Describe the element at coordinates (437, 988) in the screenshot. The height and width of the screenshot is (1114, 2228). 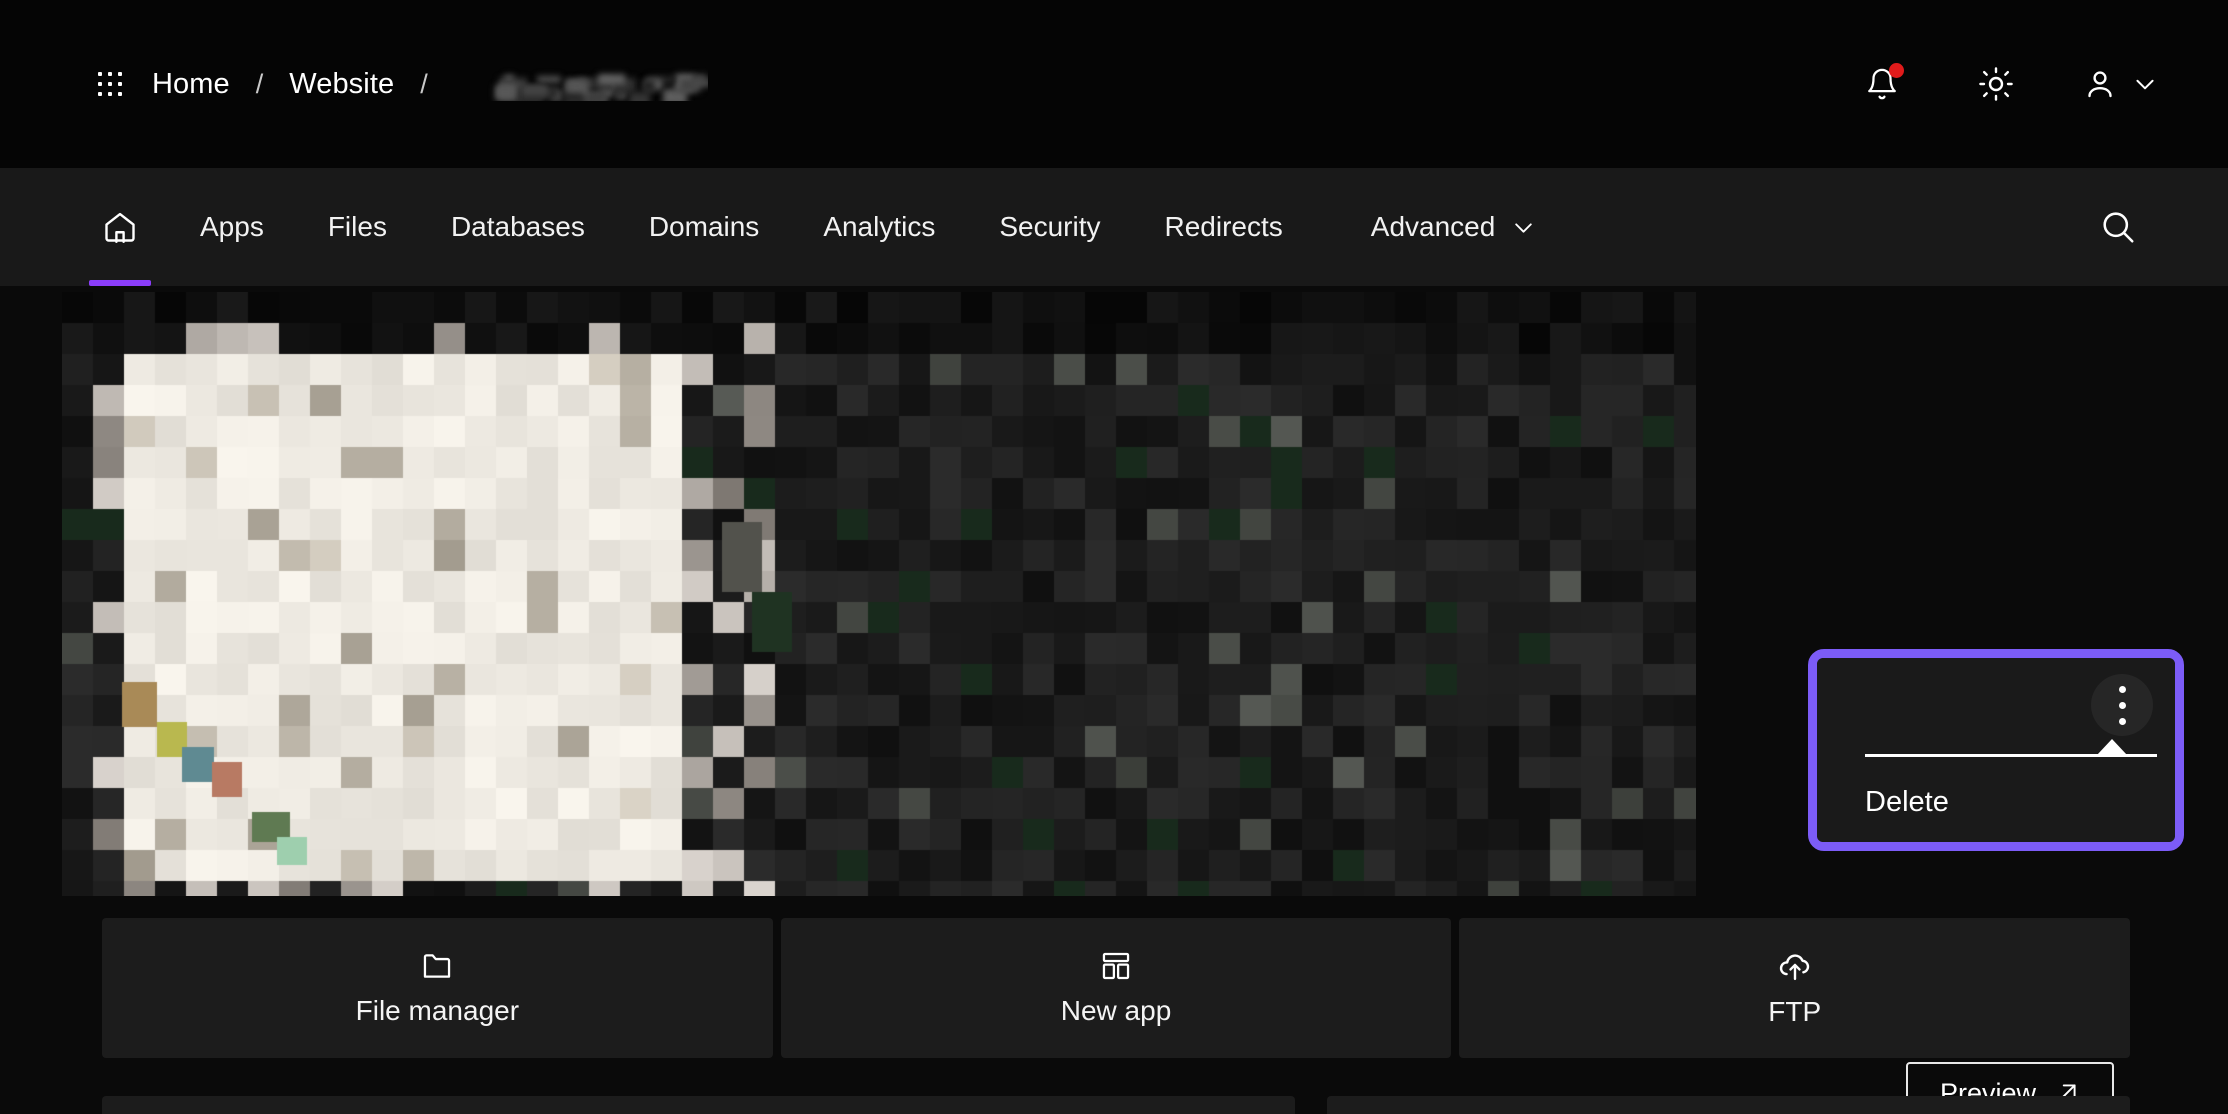
I see `quick-action-file-manager: File manager` at that location.